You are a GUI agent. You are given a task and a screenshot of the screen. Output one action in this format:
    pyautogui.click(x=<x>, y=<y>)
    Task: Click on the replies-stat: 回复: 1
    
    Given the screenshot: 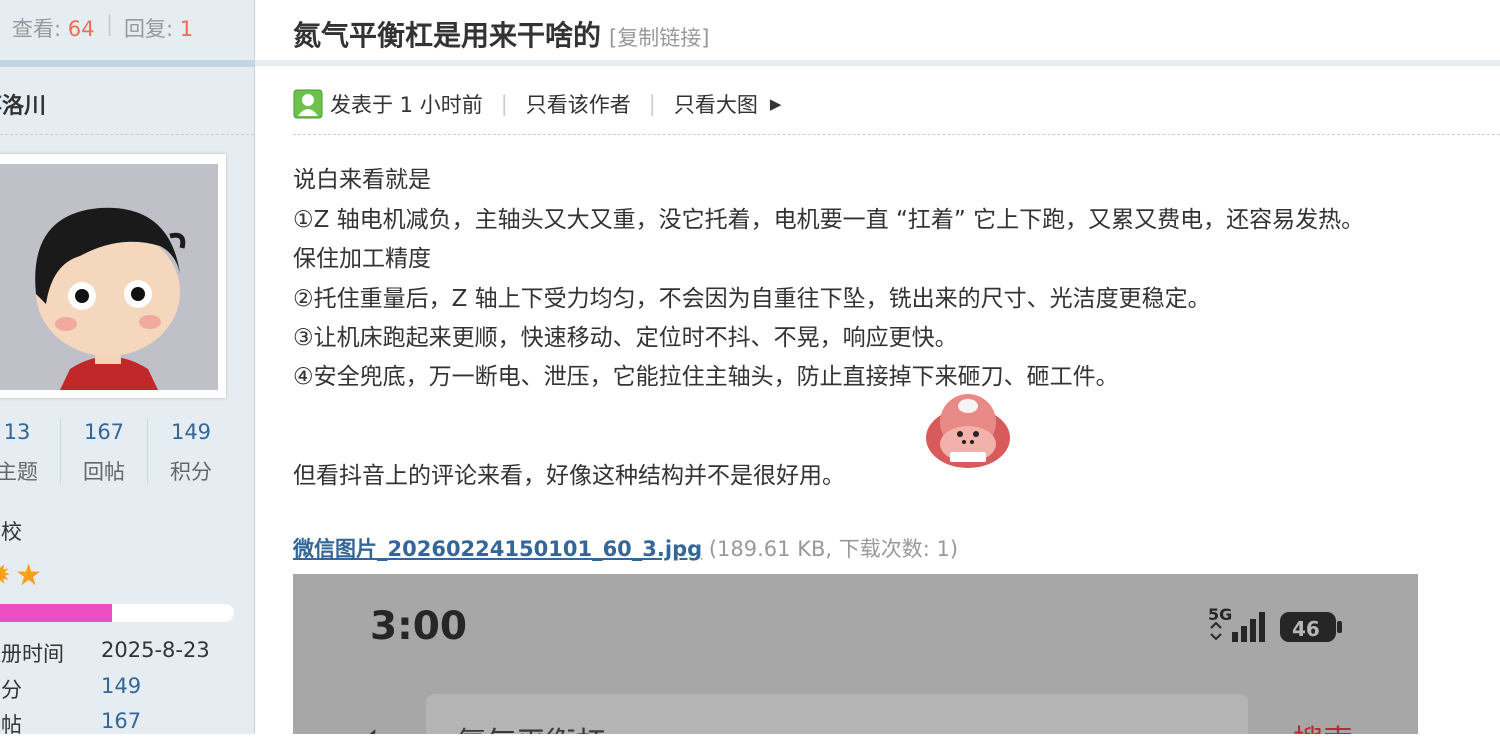 What is the action you would take?
    pyautogui.click(x=158, y=28)
    